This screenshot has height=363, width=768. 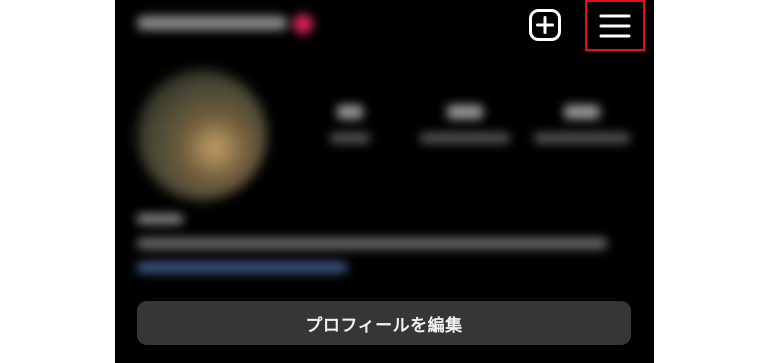 What do you see at coordinates (202, 135) in the screenshot?
I see `avatar` at bounding box center [202, 135].